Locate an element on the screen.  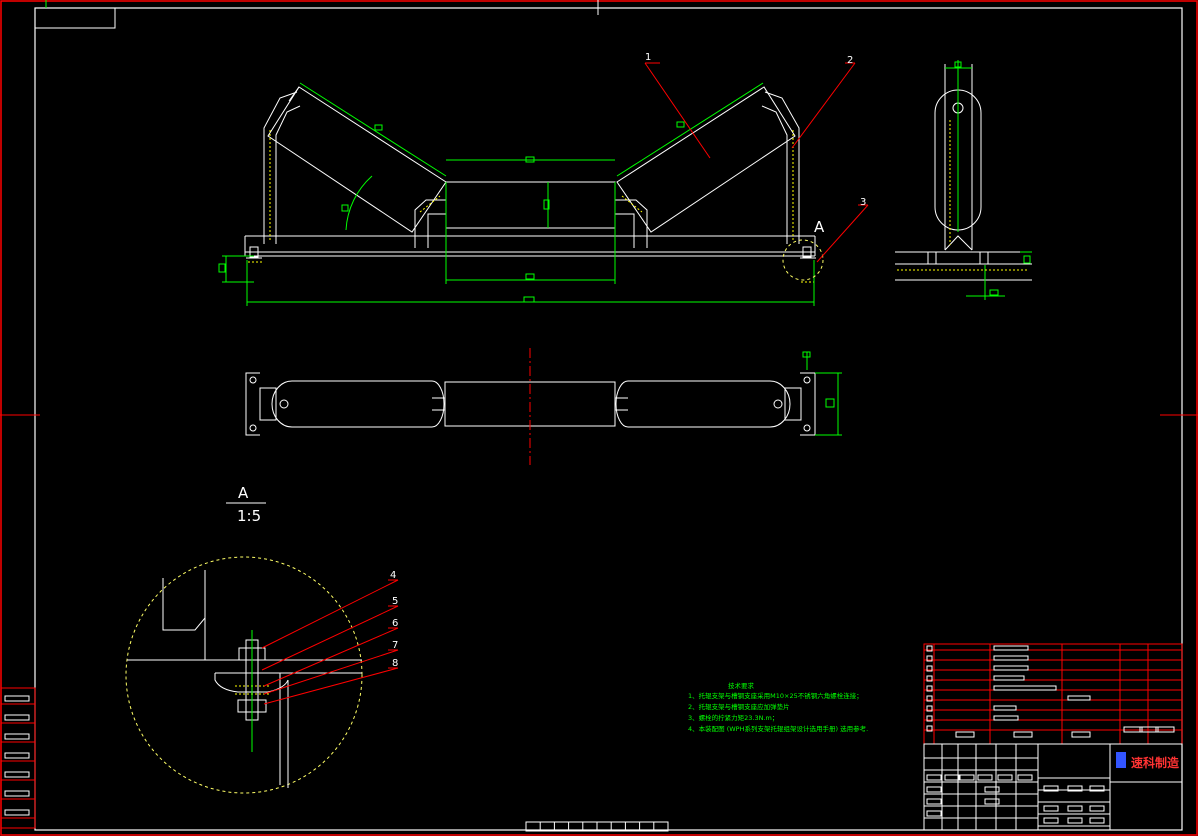
detail-a-view is located at coordinates (244, 675).